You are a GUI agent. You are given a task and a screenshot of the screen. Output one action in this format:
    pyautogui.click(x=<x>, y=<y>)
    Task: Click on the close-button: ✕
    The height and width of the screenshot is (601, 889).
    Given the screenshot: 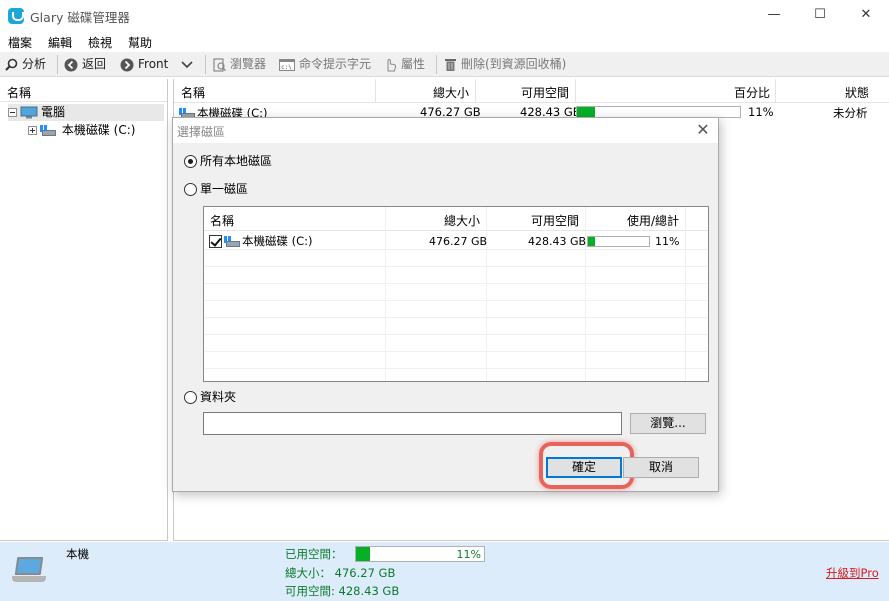 What is the action you would take?
    pyautogui.click(x=866, y=15)
    